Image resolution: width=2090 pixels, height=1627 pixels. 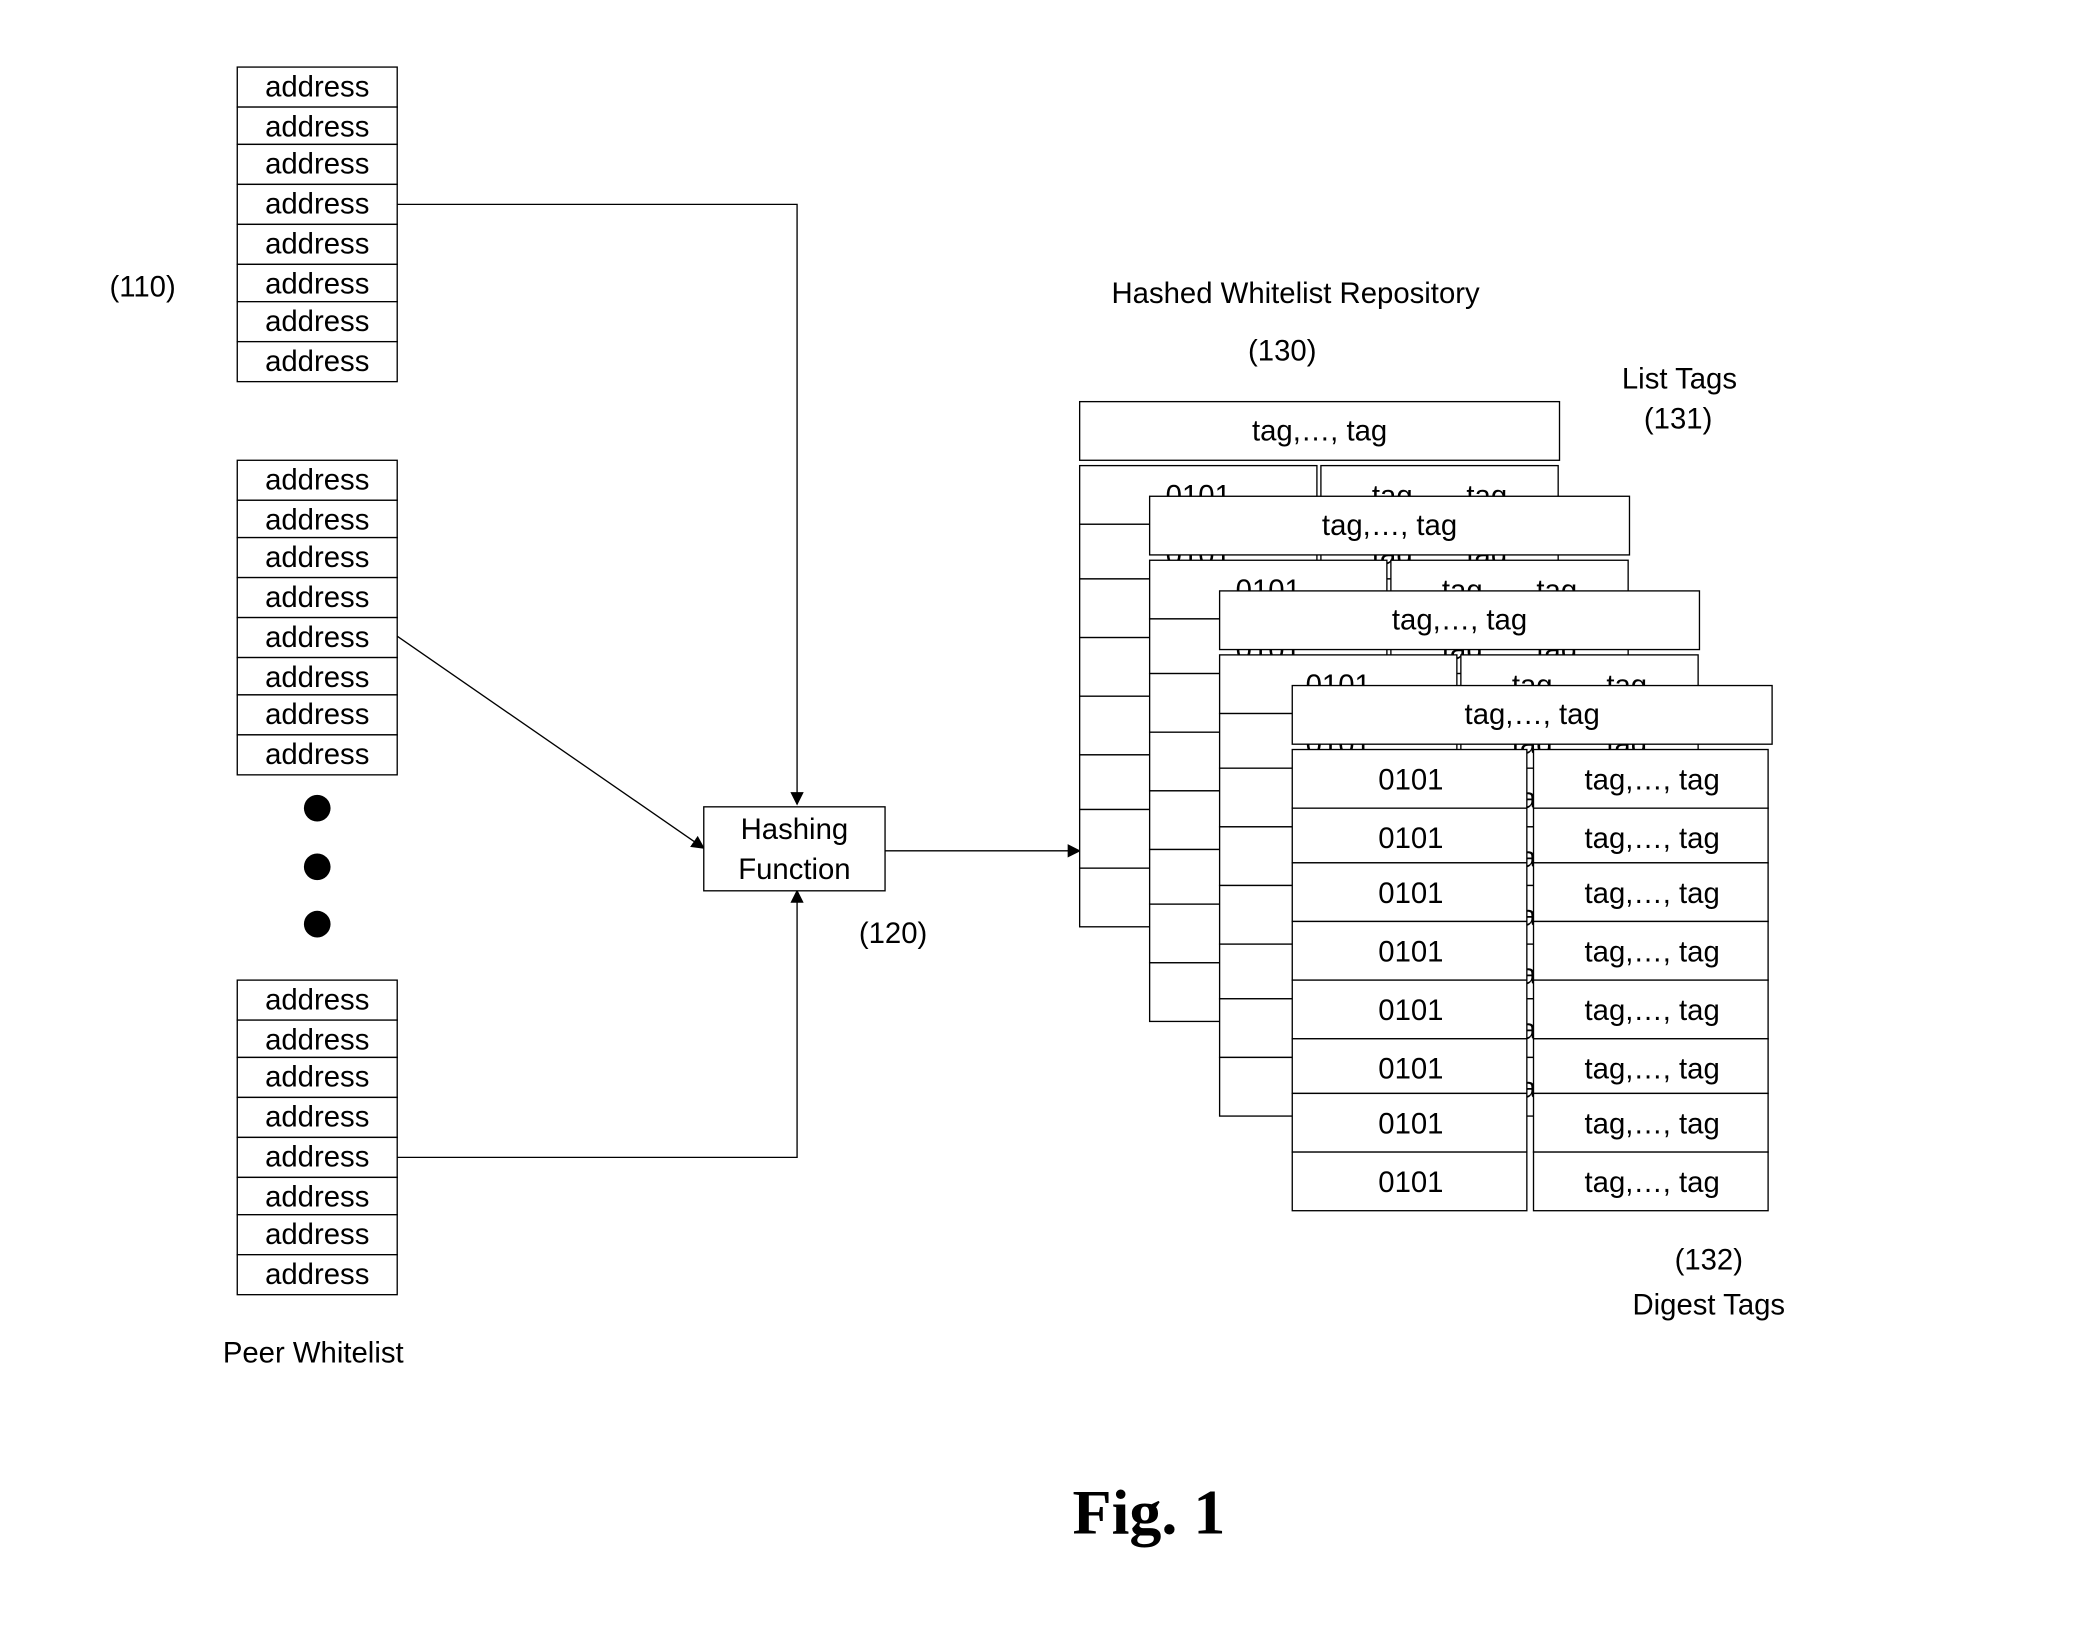 What do you see at coordinates (1709, 1259) in the screenshot?
I see `digest-tags-ref-132: (132)` at bounding box center [1709, 1259].